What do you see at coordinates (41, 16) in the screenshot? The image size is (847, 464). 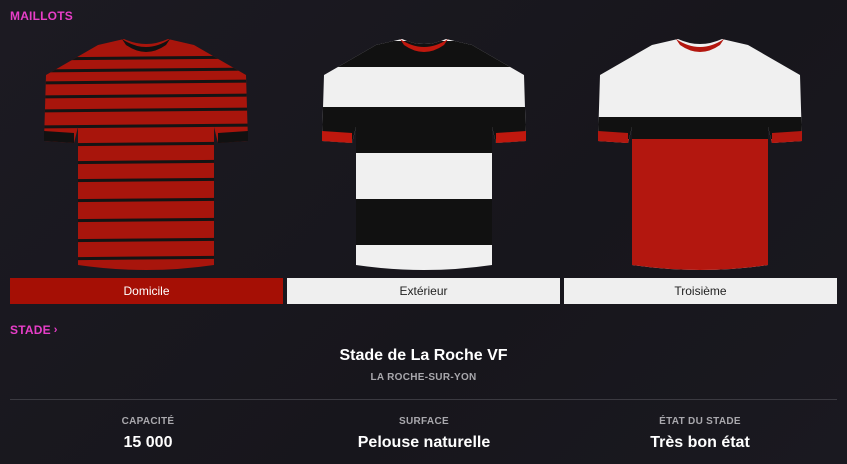 I see `kits-section-title: MAILLOTS` at bounding box center [41, 16].